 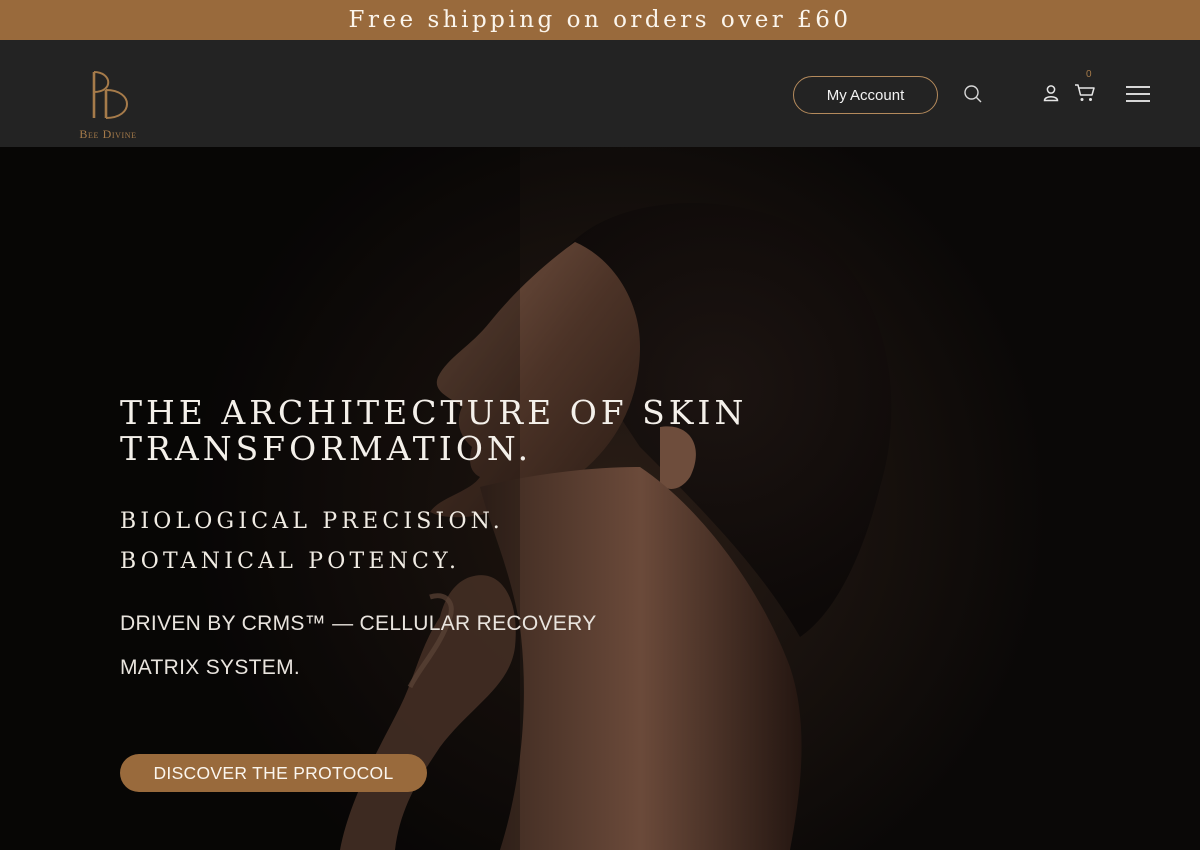 I want to click on hero-body-line1: DRIVEN BY CRMS™ — CELLULAR RECOVERY, so click(x=358, y=623).